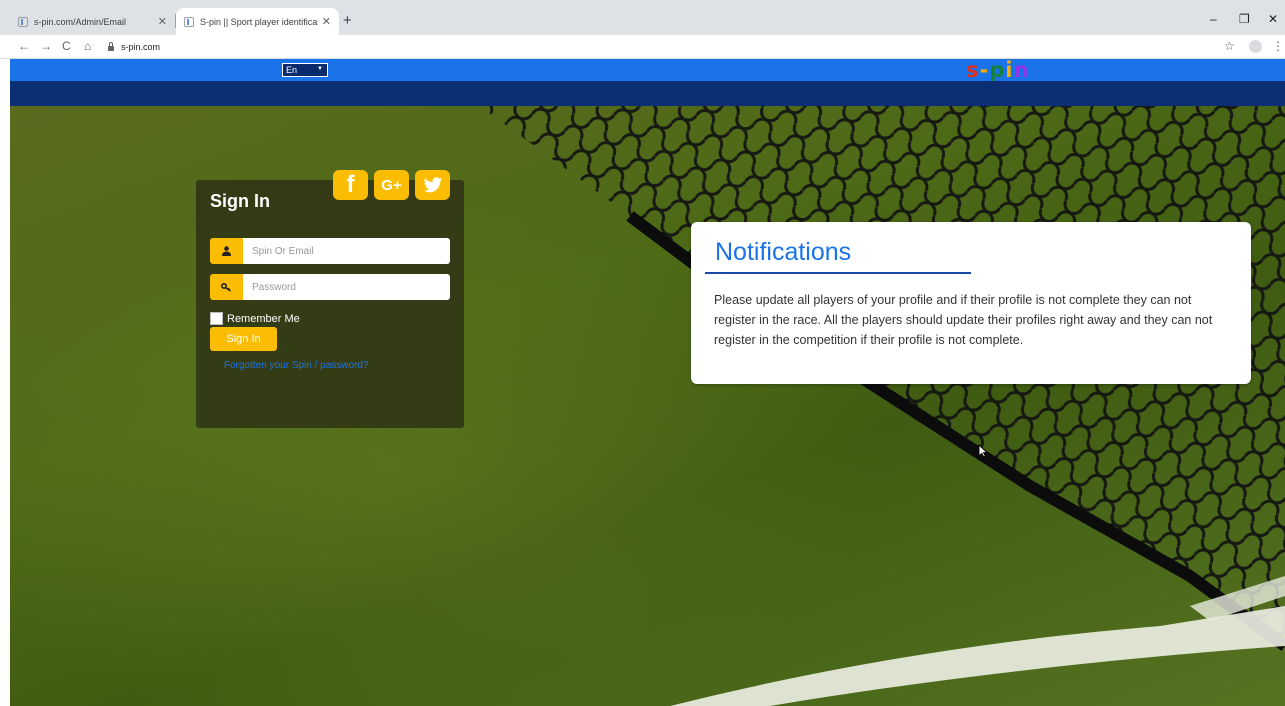 Image resolution: width=1285 pixels, height=706 pixels. What do you see at coordinates (80, 21) in the screenshot?
I see `tab-title: s-pin.com/Admin/Email` at bounding box center [80, 21].